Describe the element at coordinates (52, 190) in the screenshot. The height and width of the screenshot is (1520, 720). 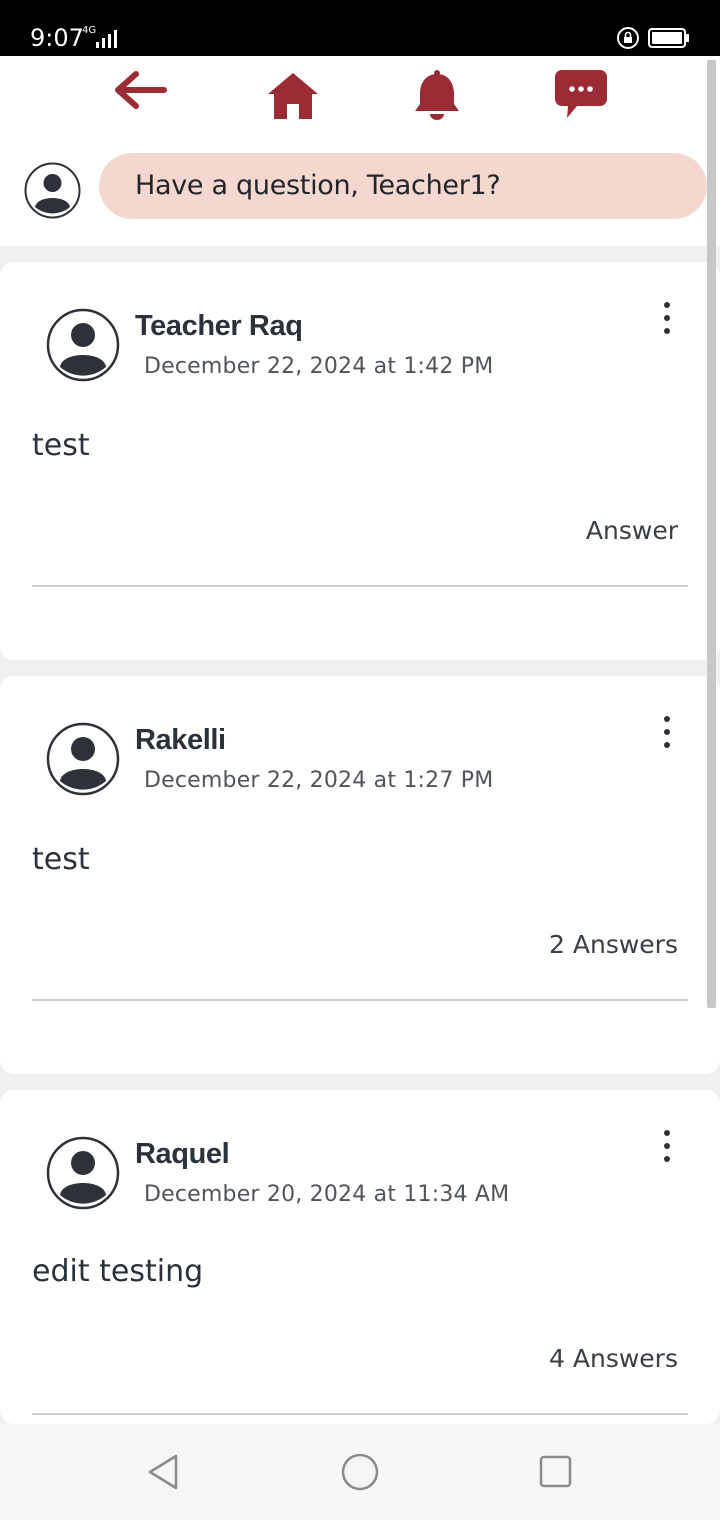
I see `user-avatar-icon` at that location.